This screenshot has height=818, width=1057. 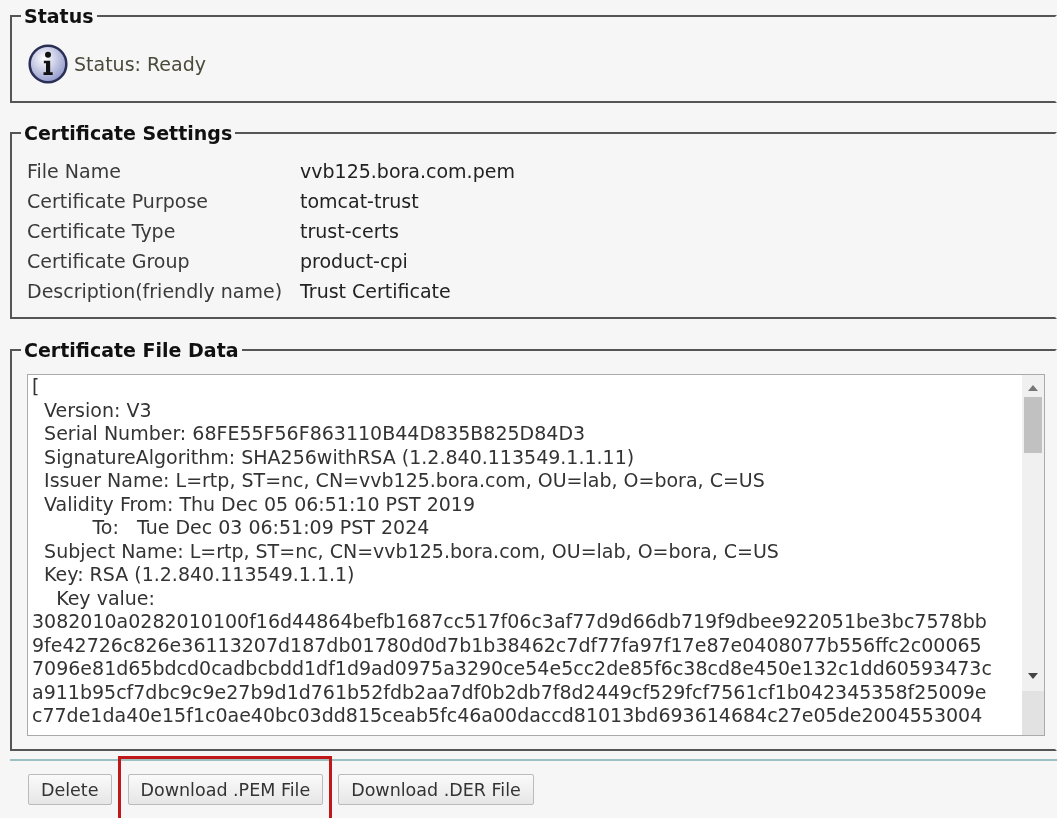 What do you see at coordinates (350, 231) in the screenshot?
I see `field-value: trust-certs` at bounding box center [350, 231].